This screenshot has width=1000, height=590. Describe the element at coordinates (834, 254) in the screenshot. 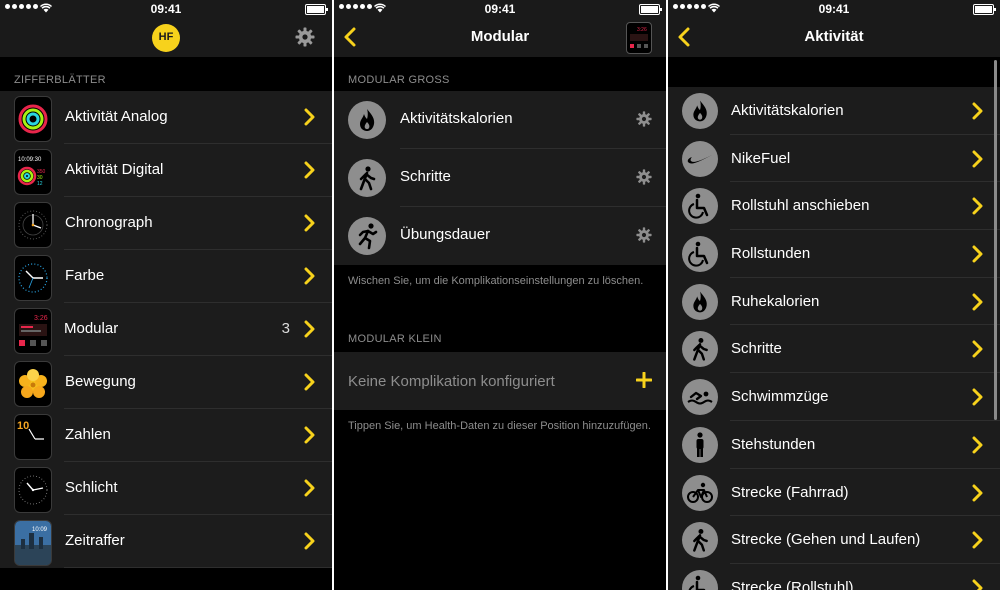

I see `activity-row: Rollstunden` at that location.